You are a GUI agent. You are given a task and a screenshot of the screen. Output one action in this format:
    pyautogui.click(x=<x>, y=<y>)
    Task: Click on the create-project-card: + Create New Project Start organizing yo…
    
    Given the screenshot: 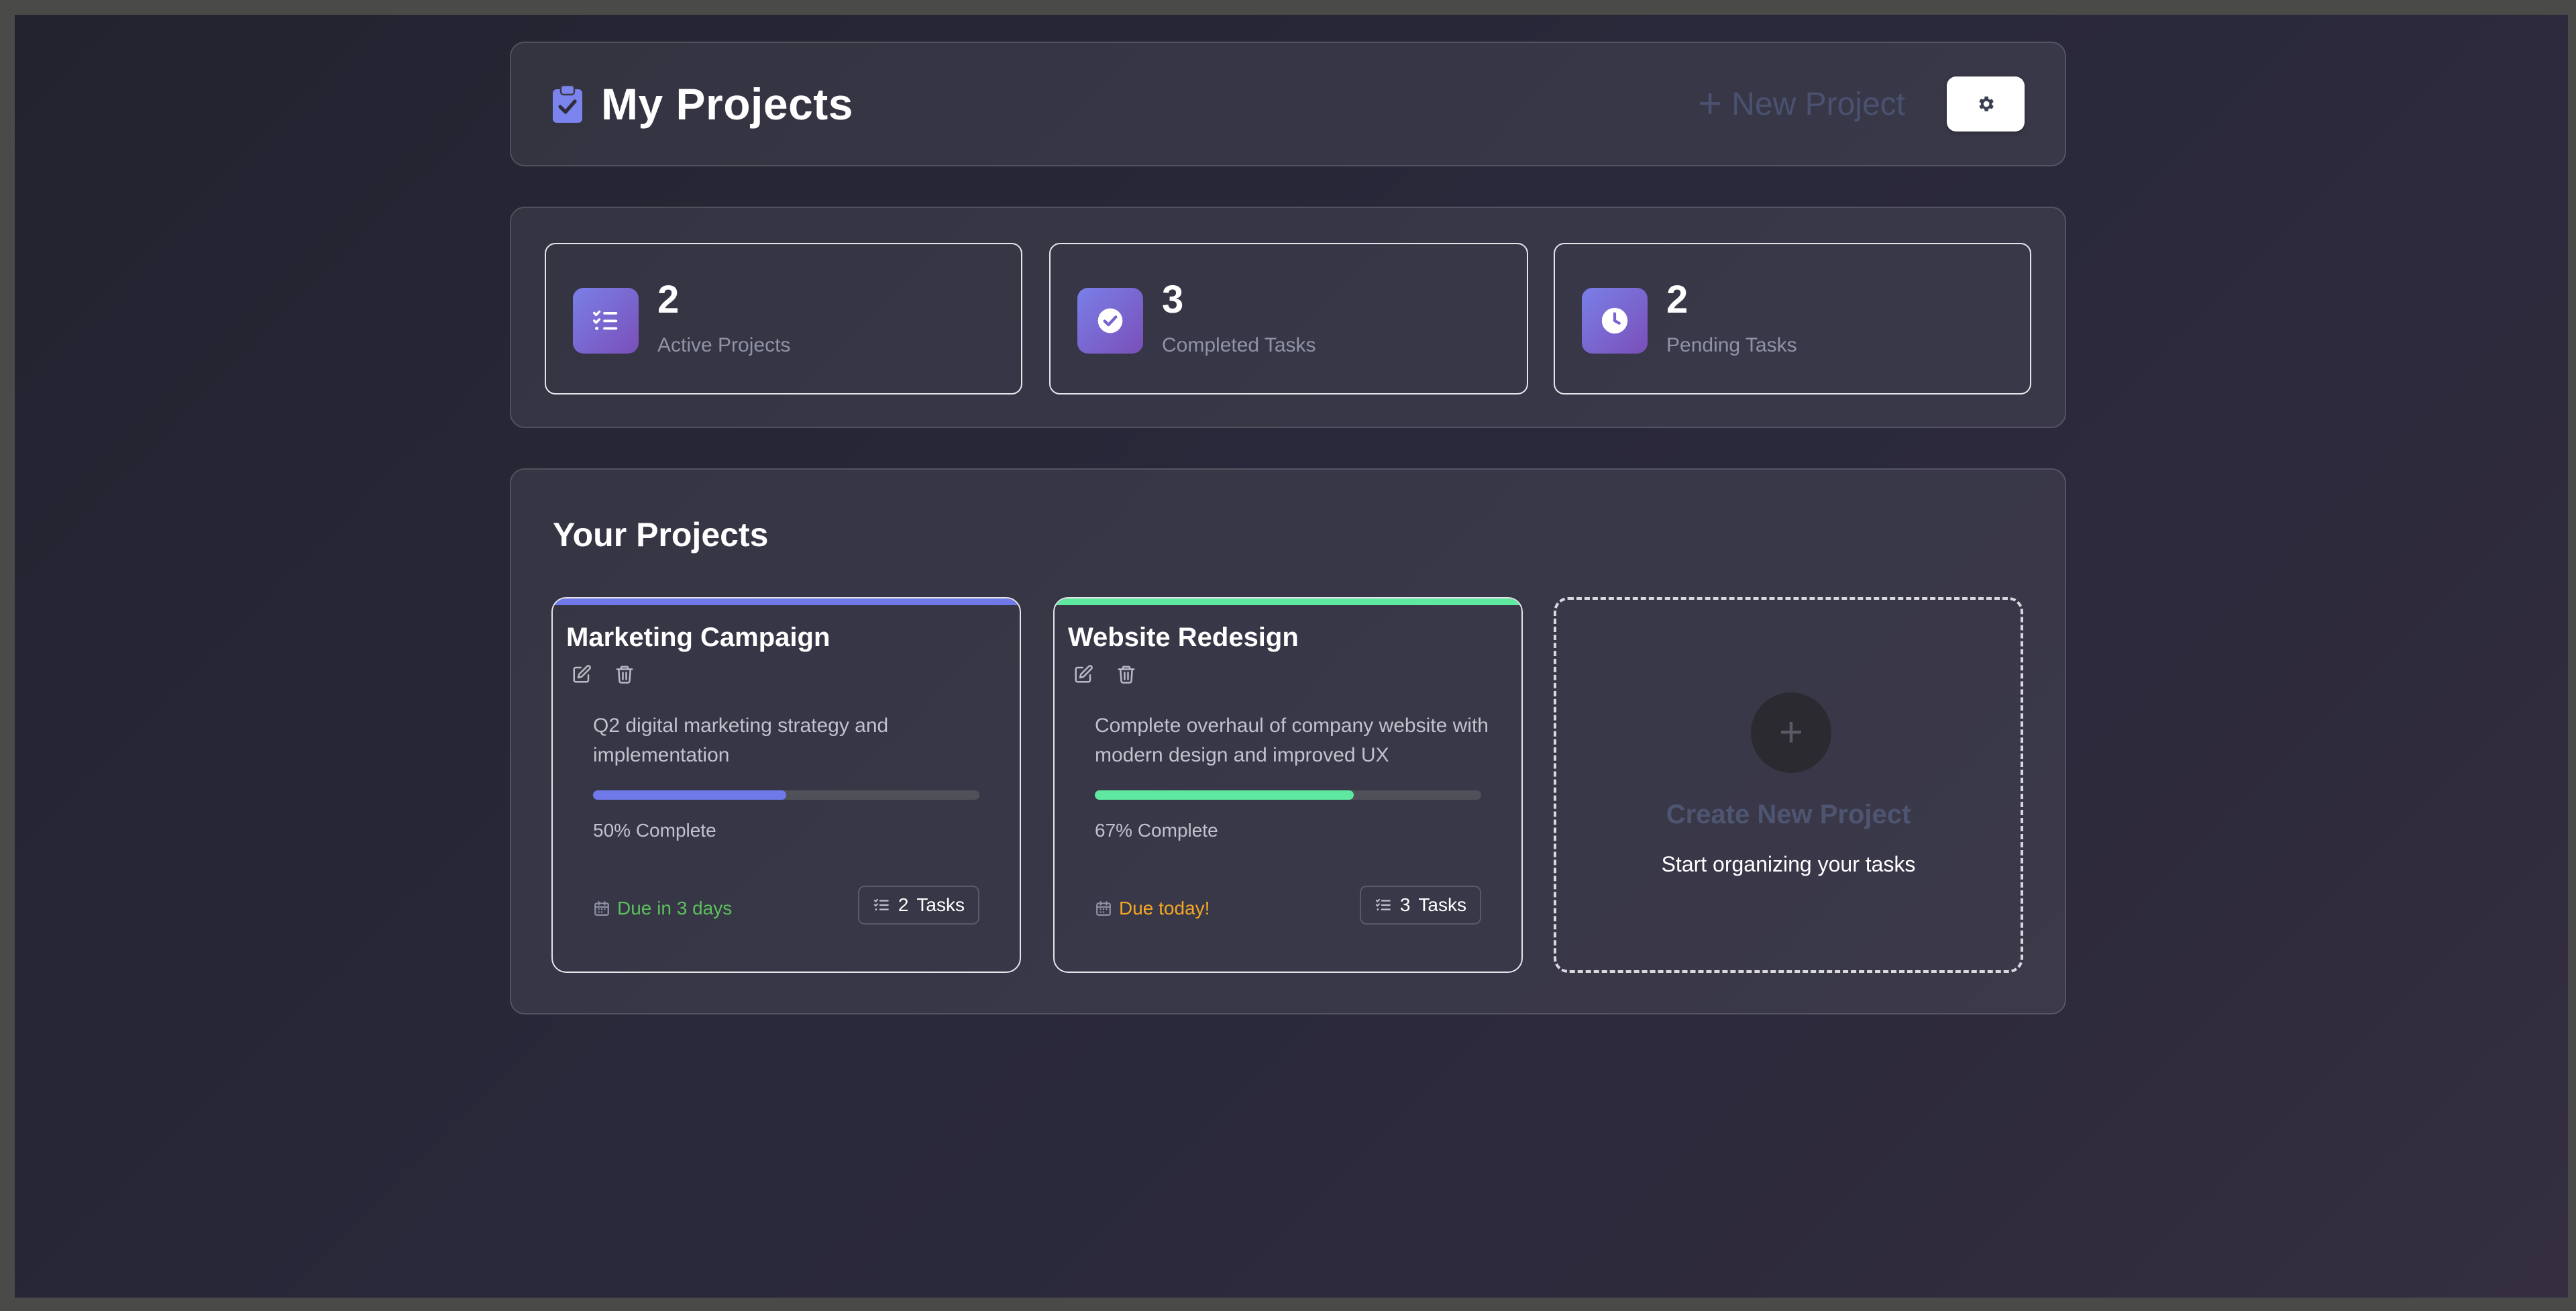 What is the action you would take?
    pyautogui.click(x=1788, y=785)
    